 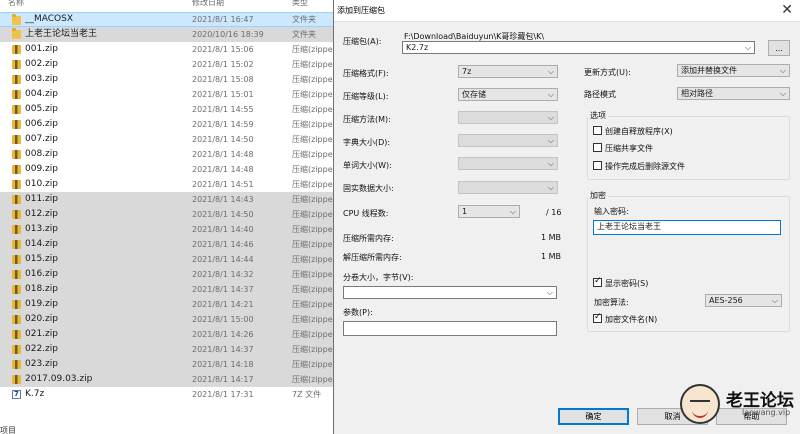 I want to click on encrypt-names-checkbox: 加密文件名(N), so click(x=625, y=318).